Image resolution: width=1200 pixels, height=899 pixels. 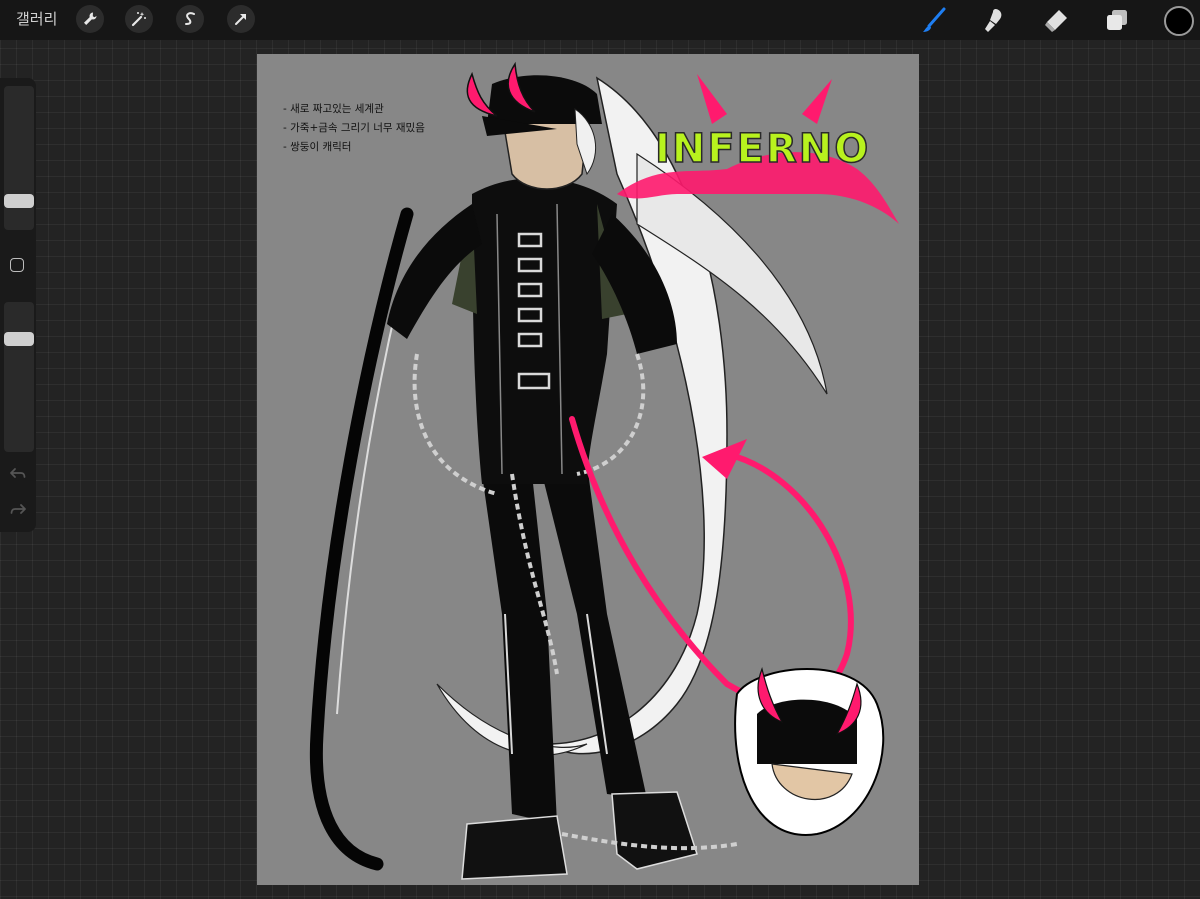 What do you see at coordinates (809, 751) in the screenshot?
I see `chibi-sticker` at bounding box center [809, 751].